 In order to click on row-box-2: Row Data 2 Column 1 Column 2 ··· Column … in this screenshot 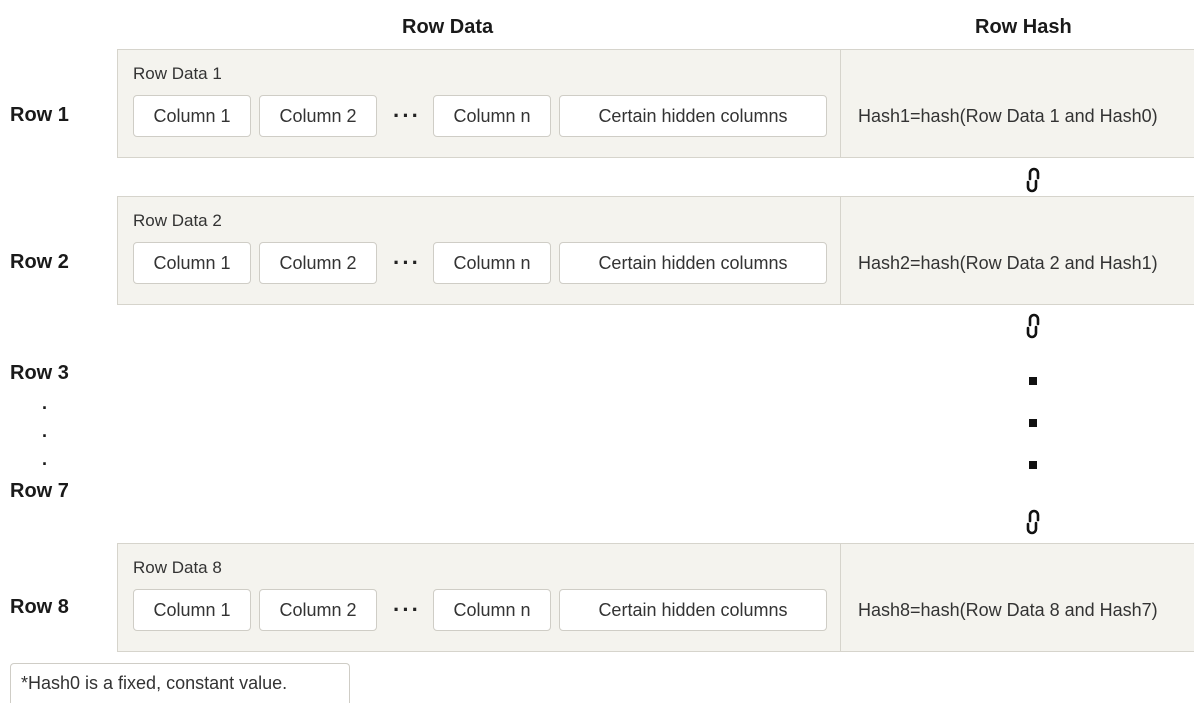, I will do `click(655, 250)`.